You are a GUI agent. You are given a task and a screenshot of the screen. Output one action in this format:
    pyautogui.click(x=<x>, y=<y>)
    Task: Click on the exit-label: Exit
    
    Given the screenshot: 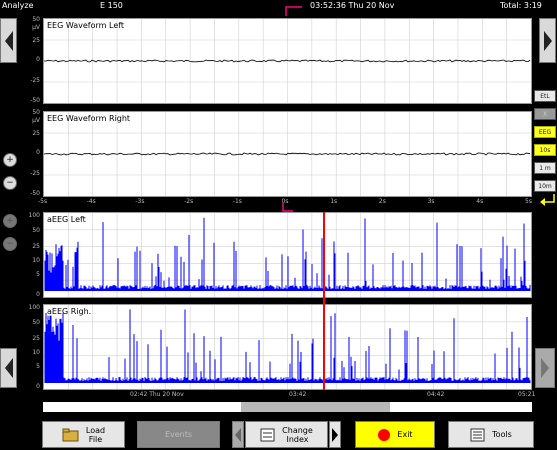 What is the action you would take?
    pyautogui.click(x=405, y=434)
    